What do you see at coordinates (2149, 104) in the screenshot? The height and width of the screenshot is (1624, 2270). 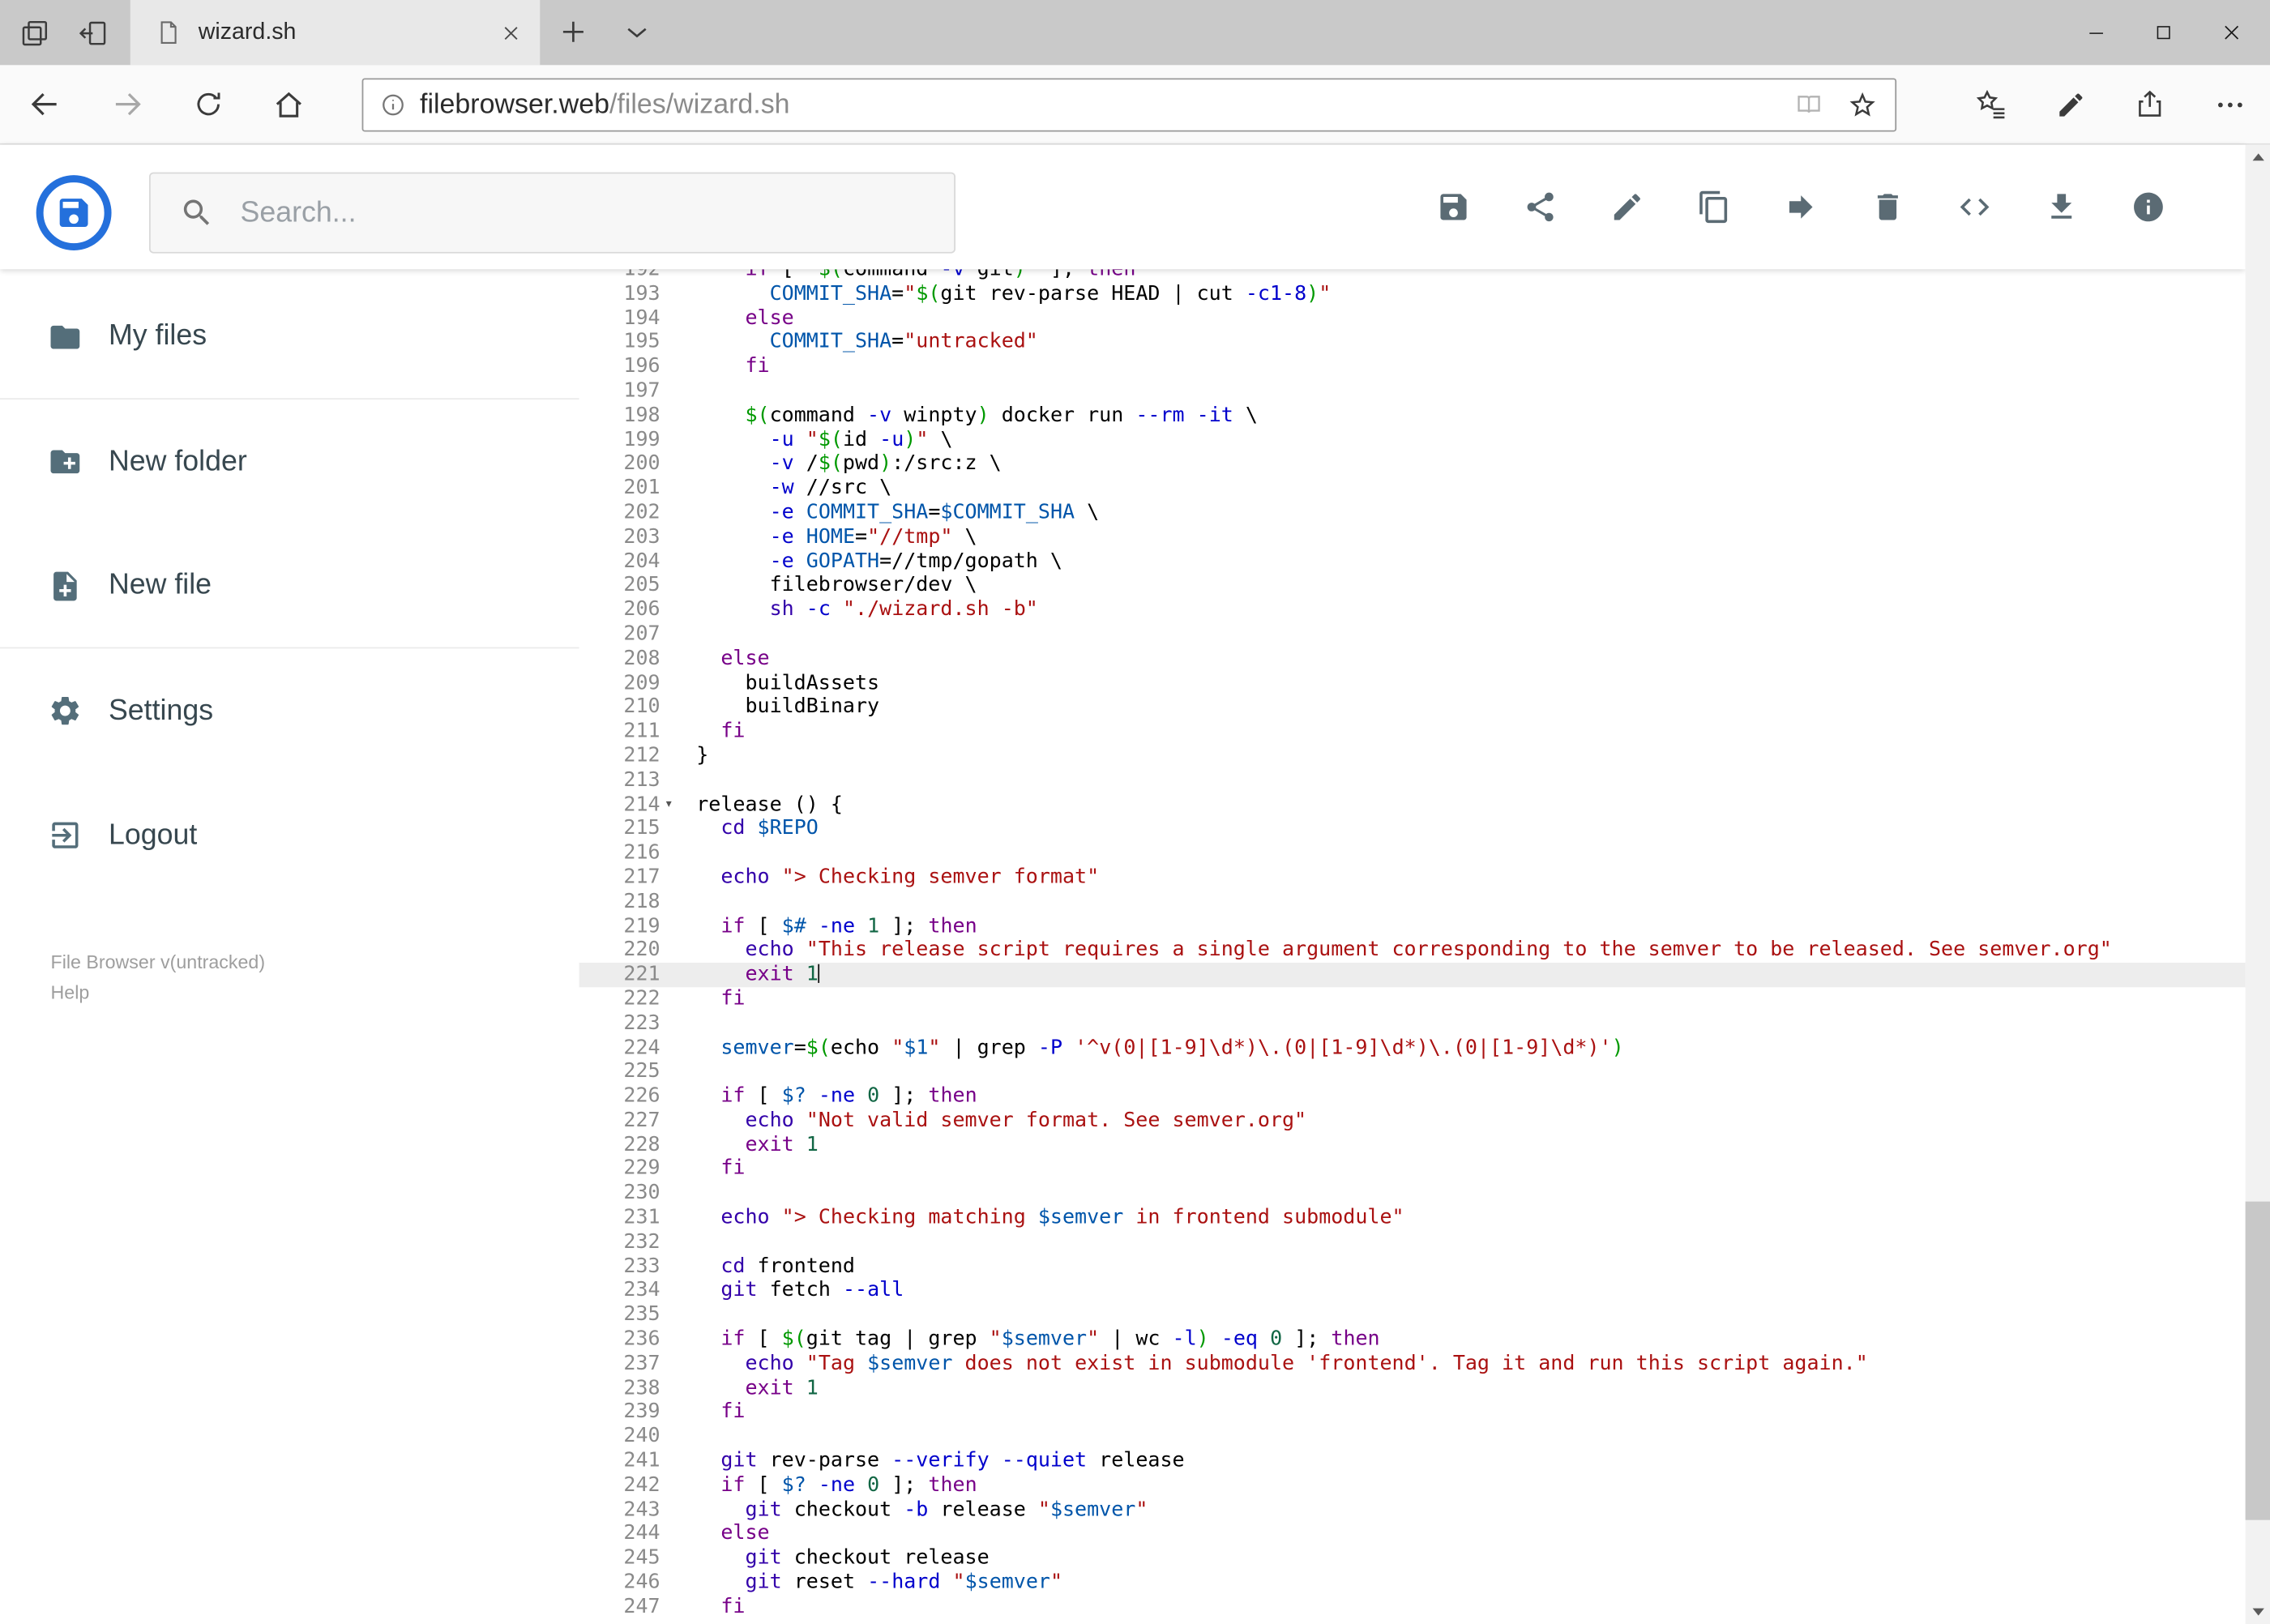 I see `share-page-button` at bounding box center [2149, 104].